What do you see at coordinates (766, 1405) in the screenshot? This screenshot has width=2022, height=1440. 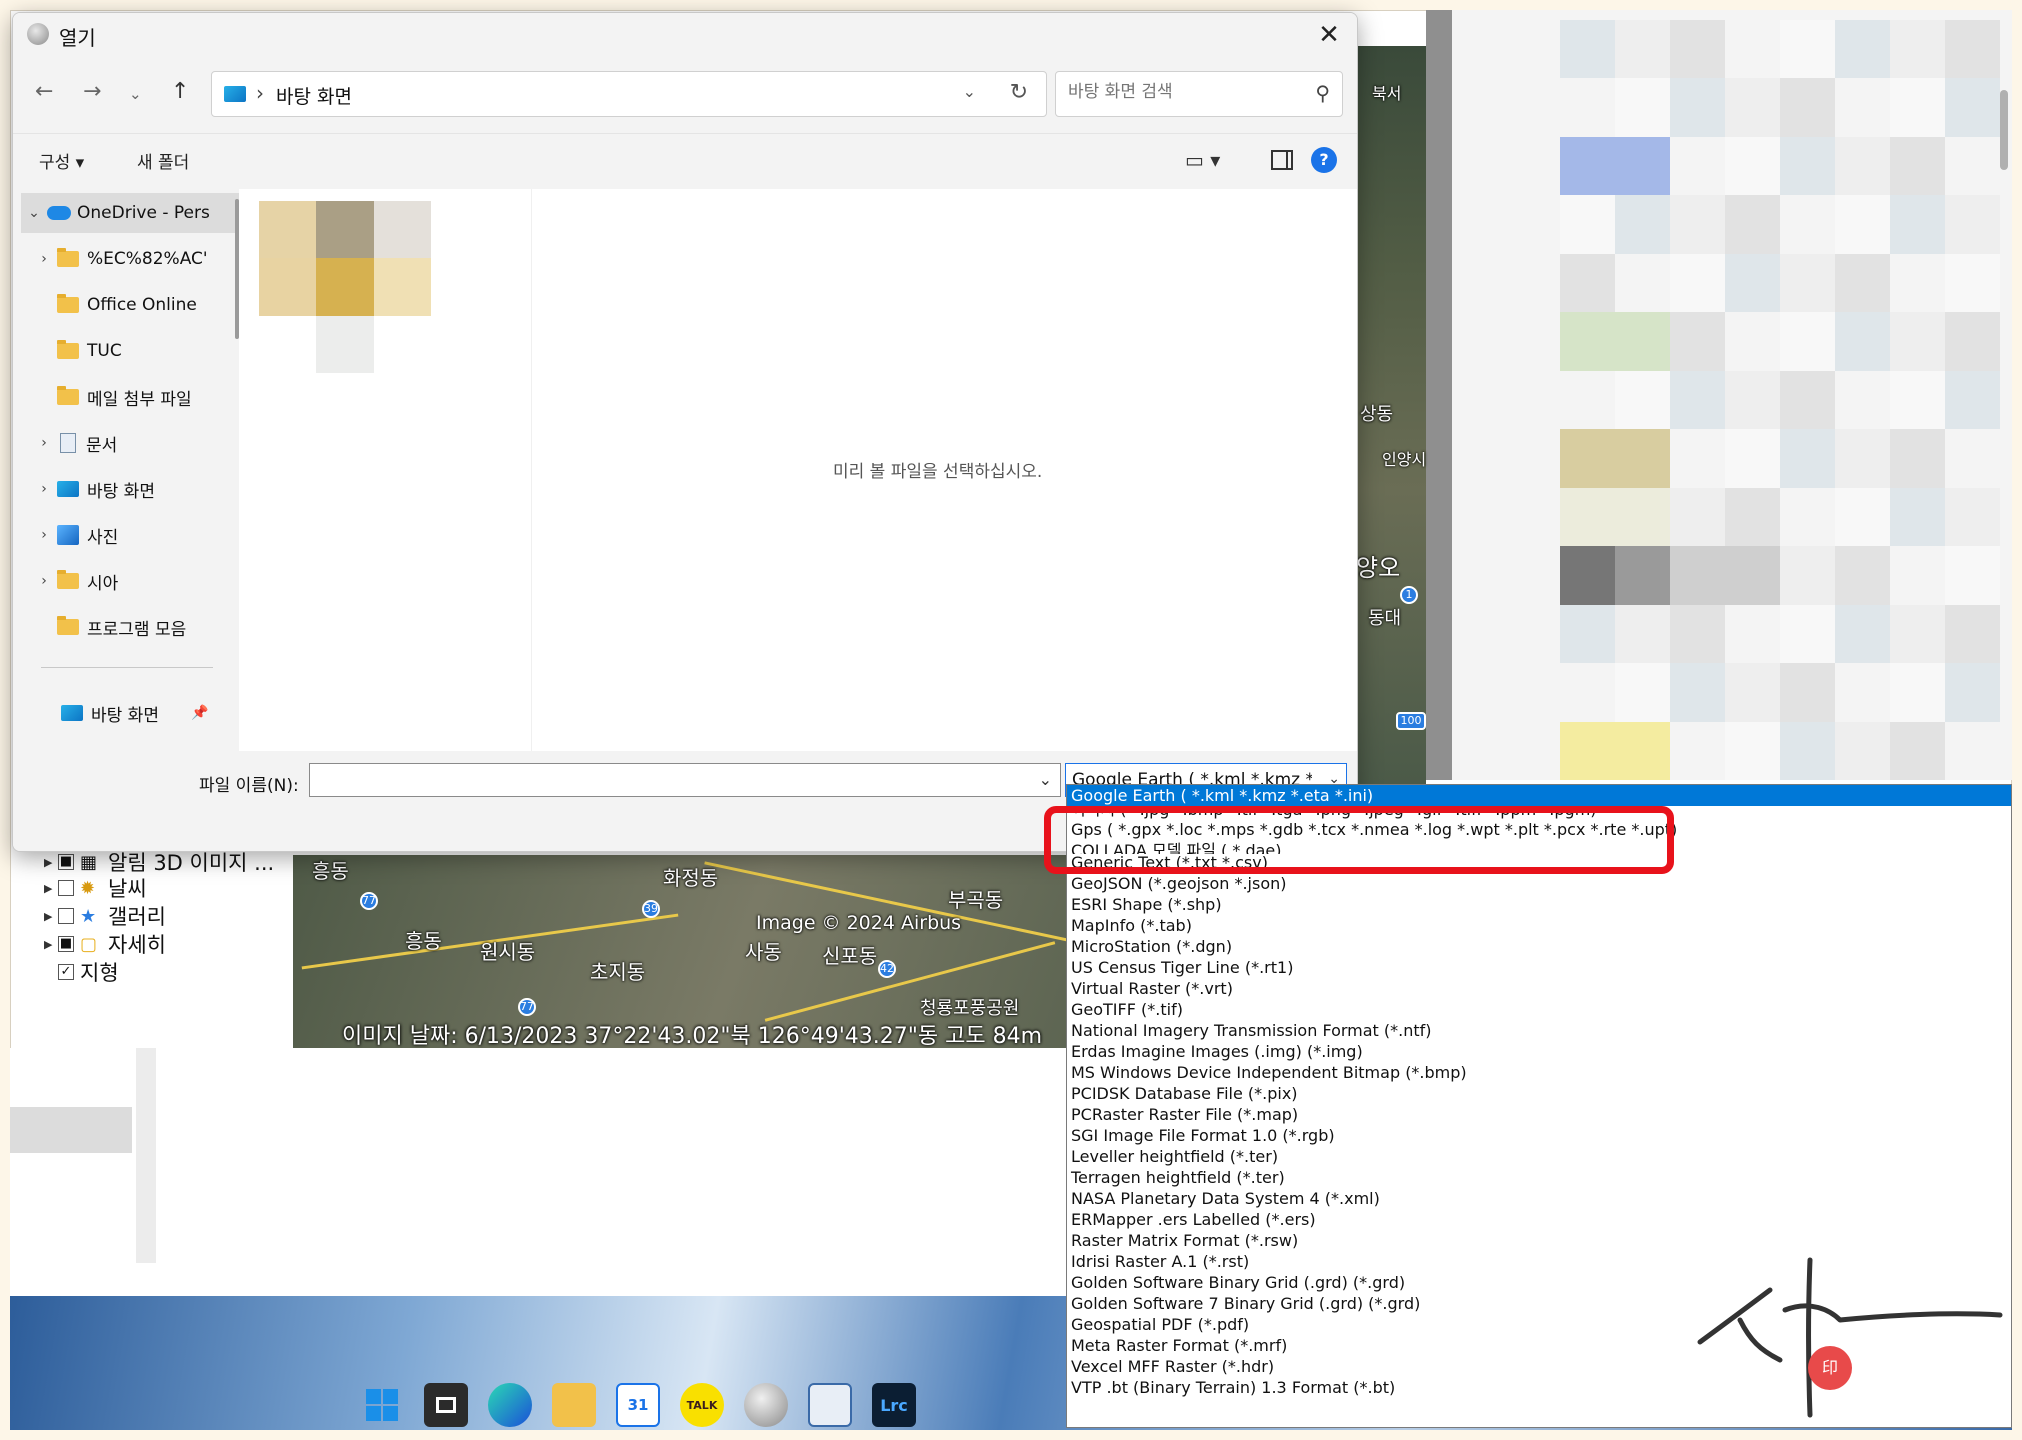 I see `google-earth-taskbar-icon` at bounding box center [766, 1405].